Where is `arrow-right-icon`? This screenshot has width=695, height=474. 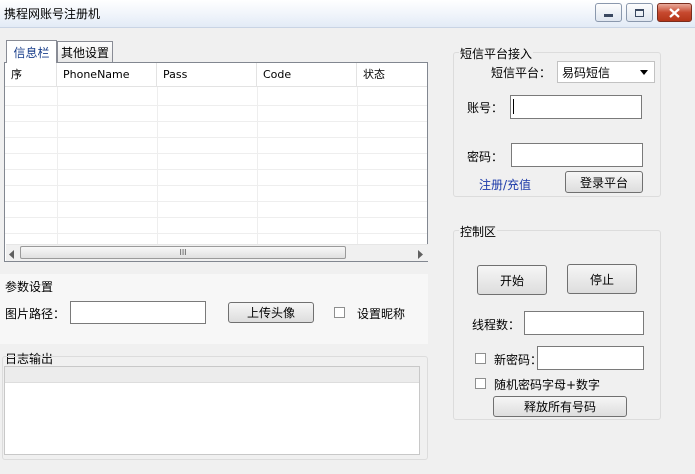 arrow-right-icon is located at coordinates (420, 254).